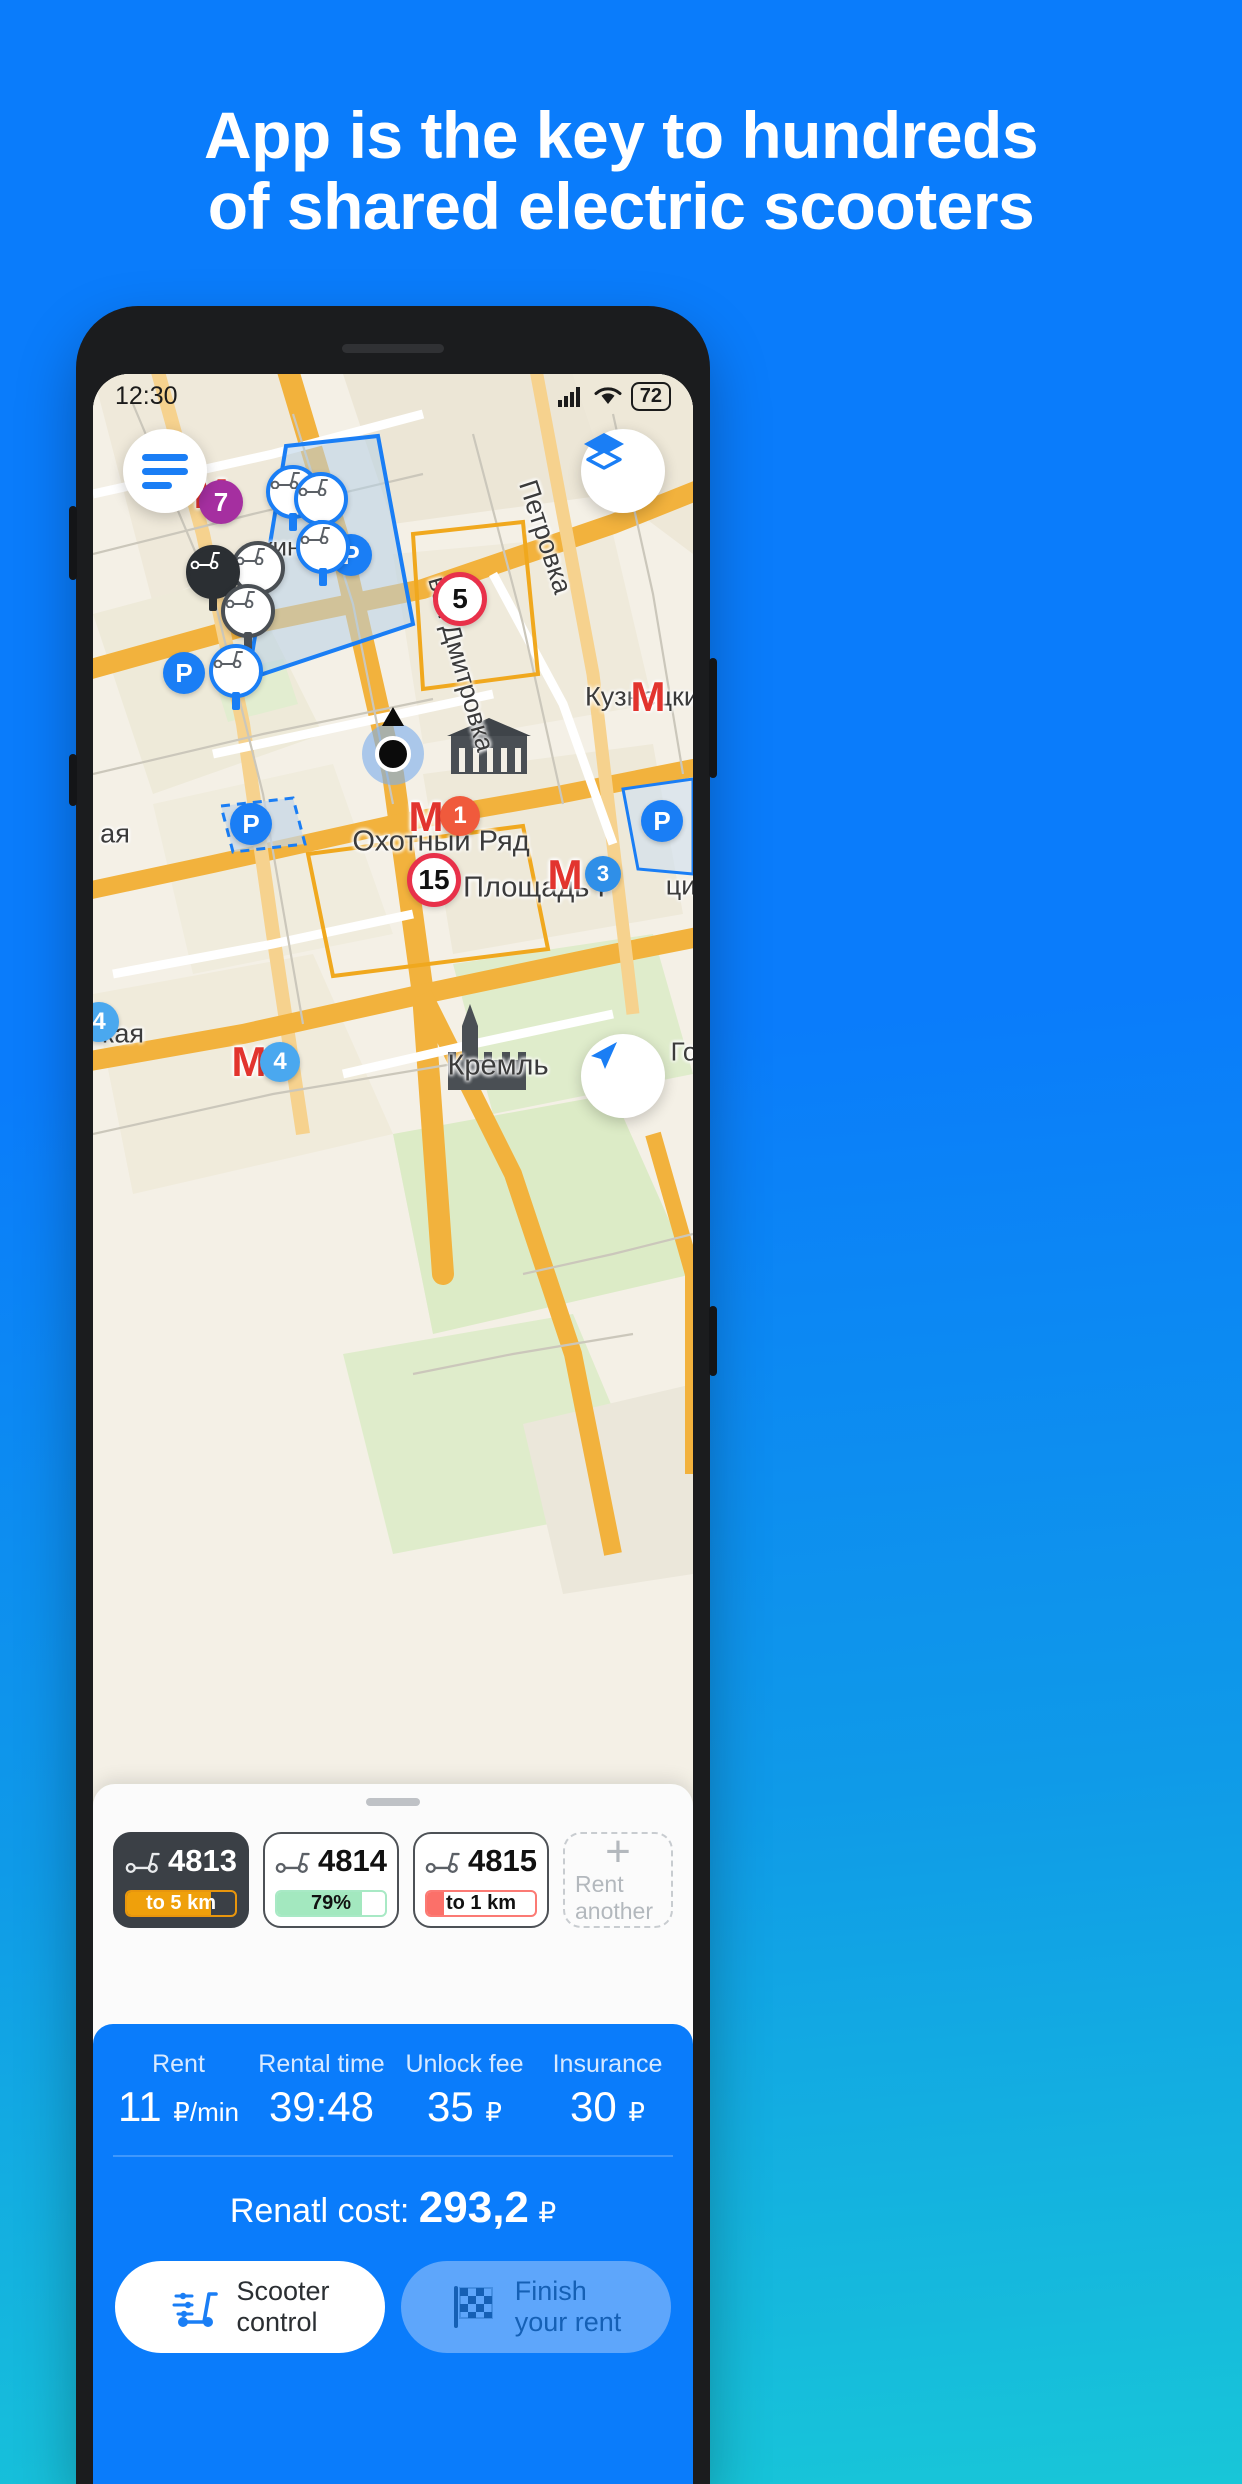  I want to click on menu-button, so click(165, 471).